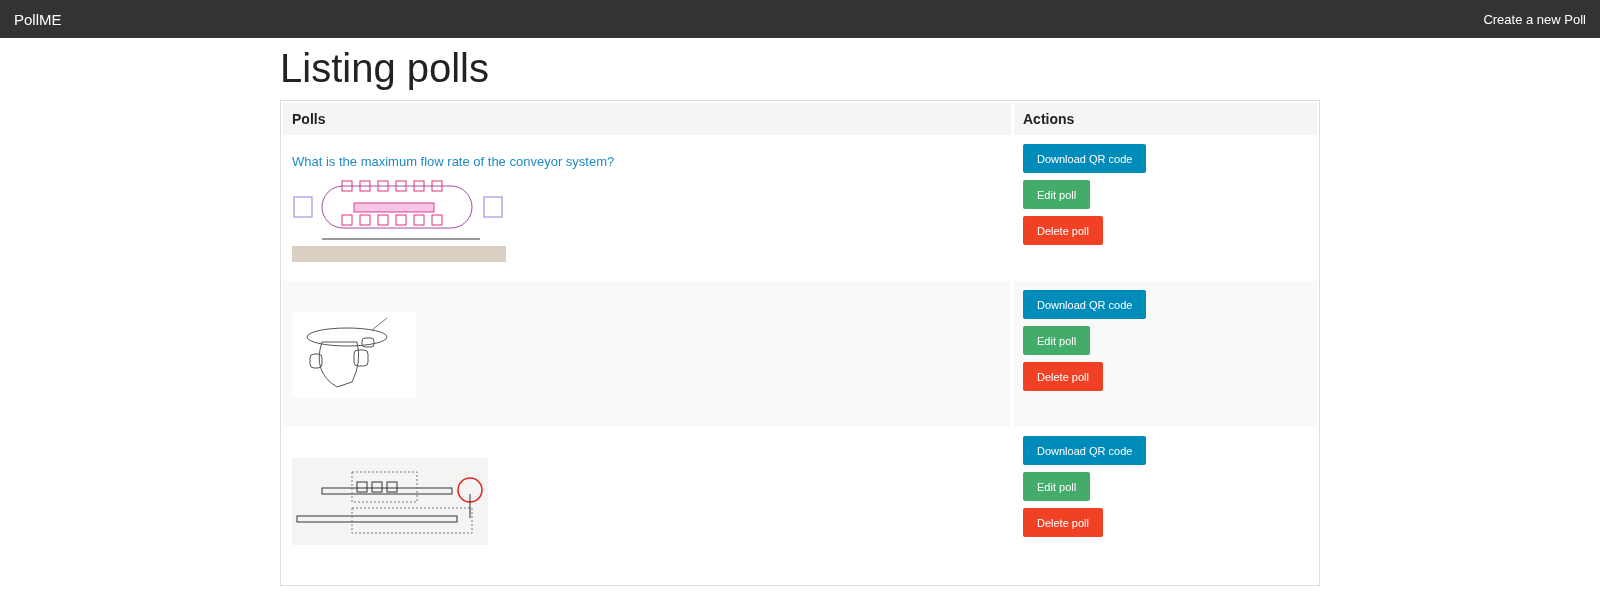  Describe the element at coordinates (647, 119) in the screenshot. I see `column-header: Polls` at that location.